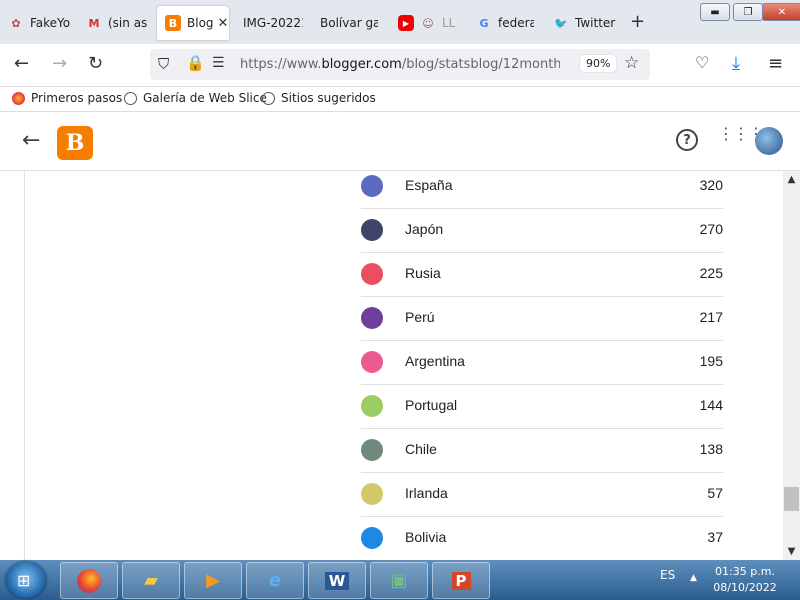 This screenshot has height=600, width=800. Describe the element at coordinates (542, 362) in the screenshot. I see `table-row: Argentina 195` at that location.